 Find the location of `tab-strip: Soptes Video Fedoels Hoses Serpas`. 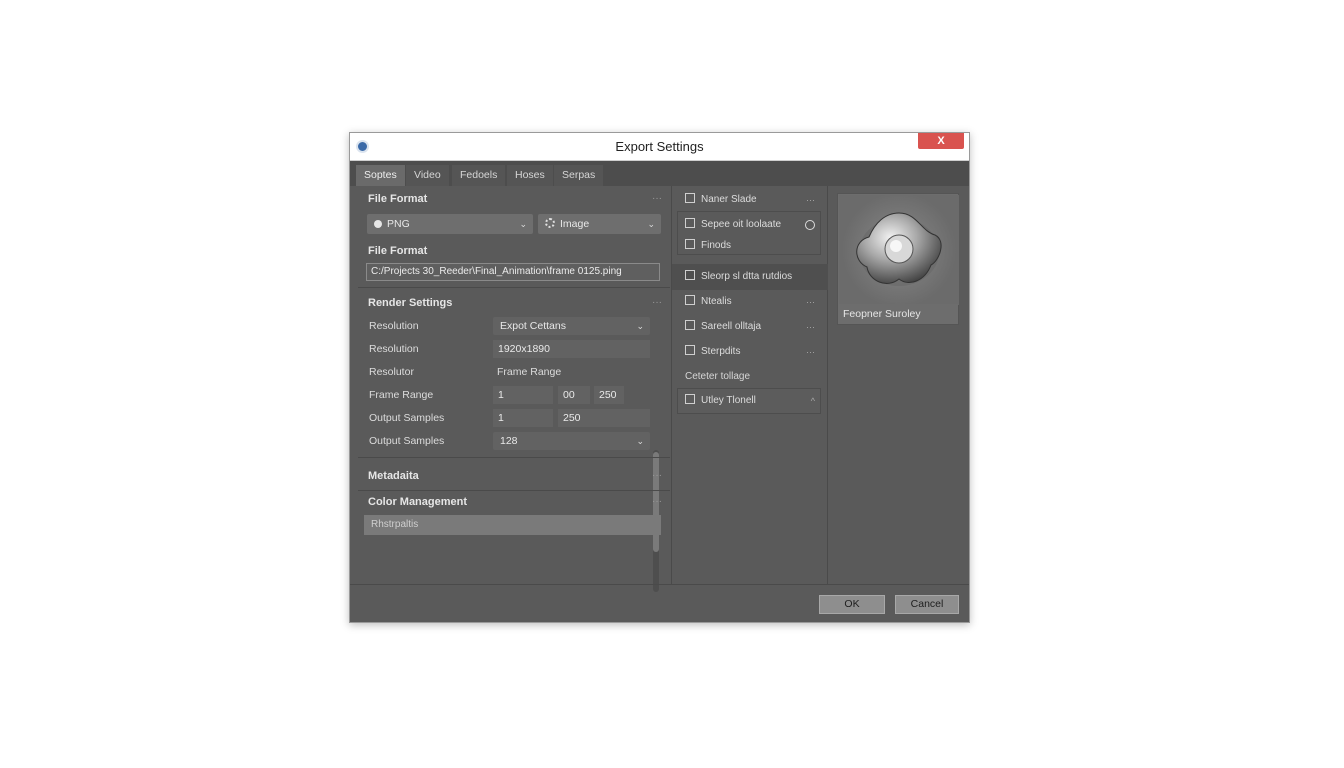

tab-strip: Soptes Video Fedoels Hoses Serpas is located at coordinates (659, 173).